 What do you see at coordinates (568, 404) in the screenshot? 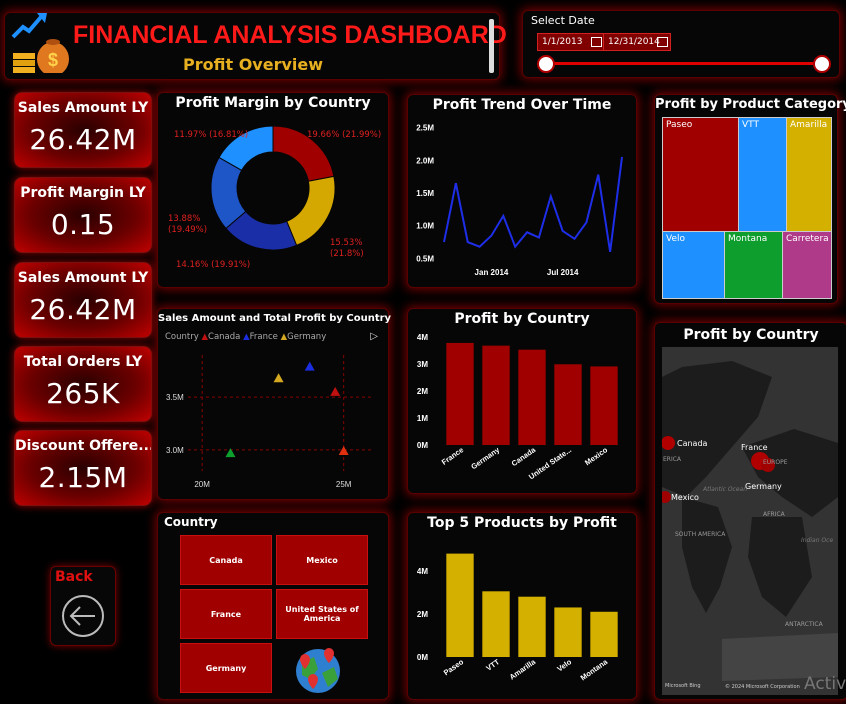
I see `bar-united-state-` at bounding box center [568, 404].